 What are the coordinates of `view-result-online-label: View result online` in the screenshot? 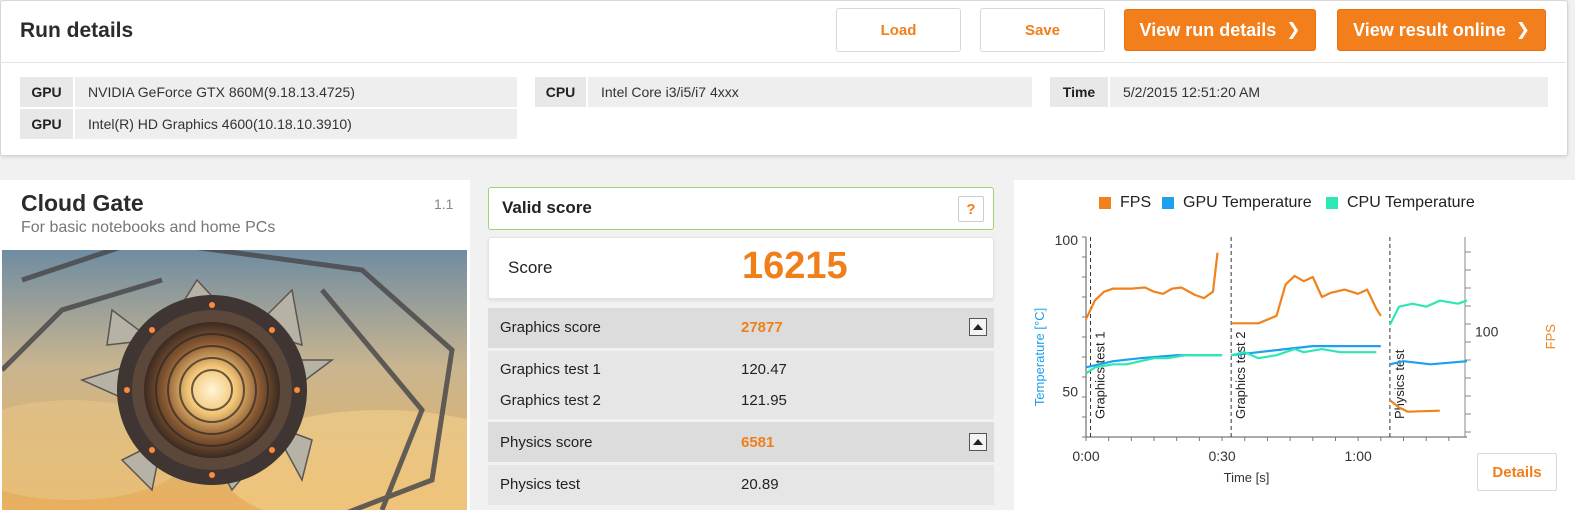 It's located at (1429, 29).